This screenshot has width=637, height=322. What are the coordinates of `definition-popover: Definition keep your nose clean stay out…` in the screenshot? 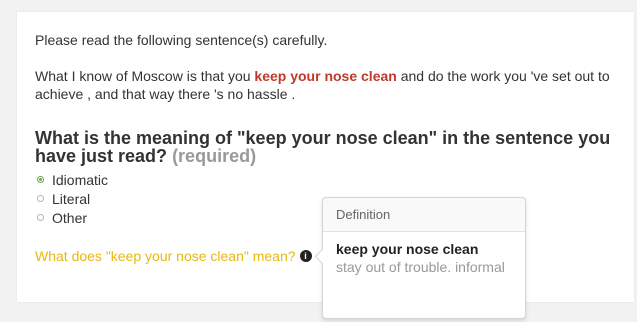 It's located at (420, 258).